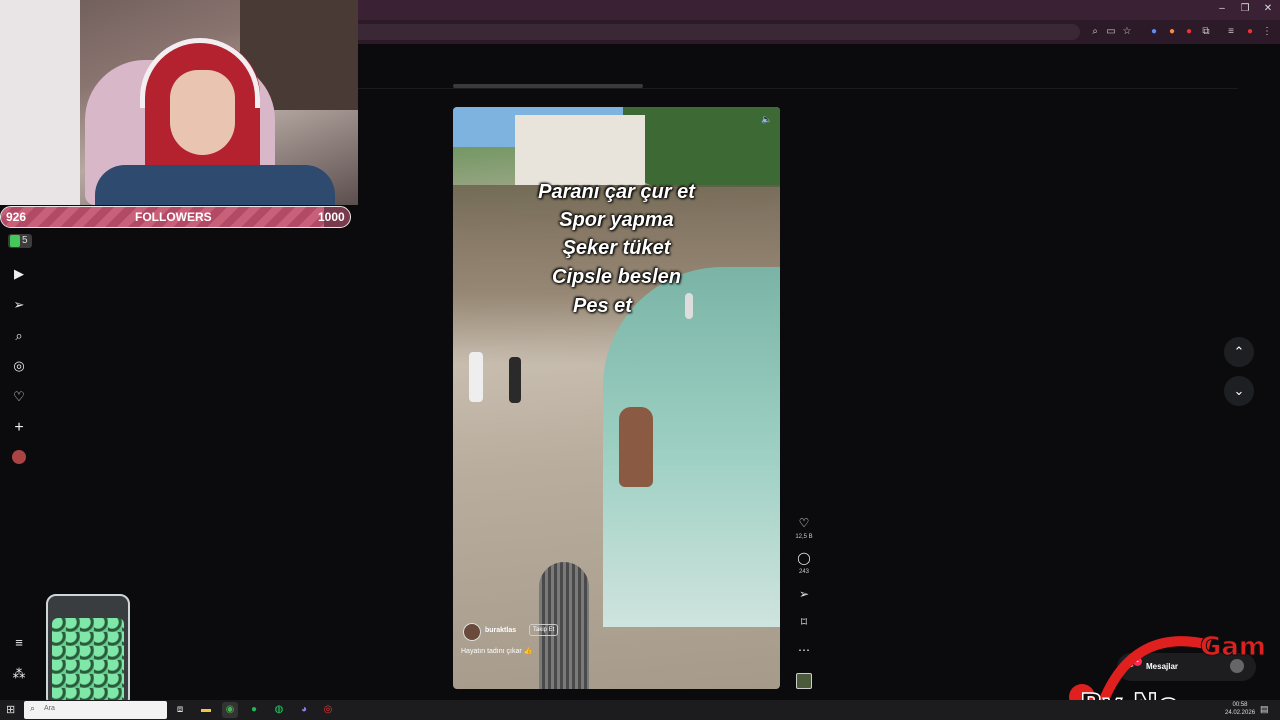  Describe the element at coordinates (215, 185) in the screenshot. I see `webcam-hoodie` at that location.